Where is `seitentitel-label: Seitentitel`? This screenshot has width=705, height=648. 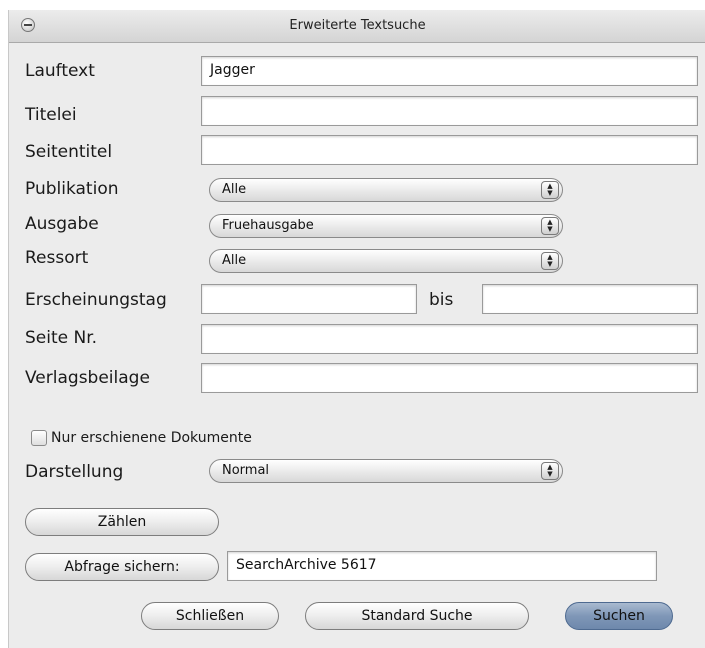
seitentitel-label: Seitentitel is located at coordinates (69, 152).